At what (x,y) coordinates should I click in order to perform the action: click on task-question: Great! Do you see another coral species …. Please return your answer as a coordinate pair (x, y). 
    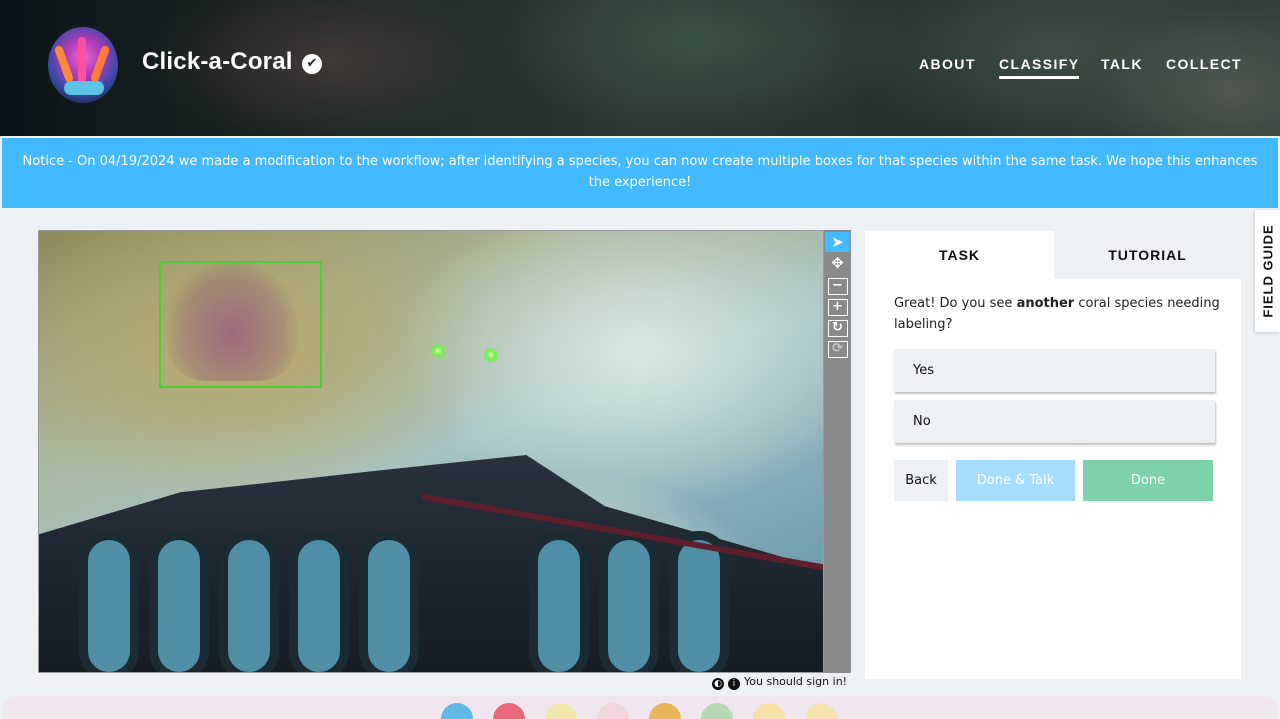
    Looking at the image, I should click on (1059, 314).